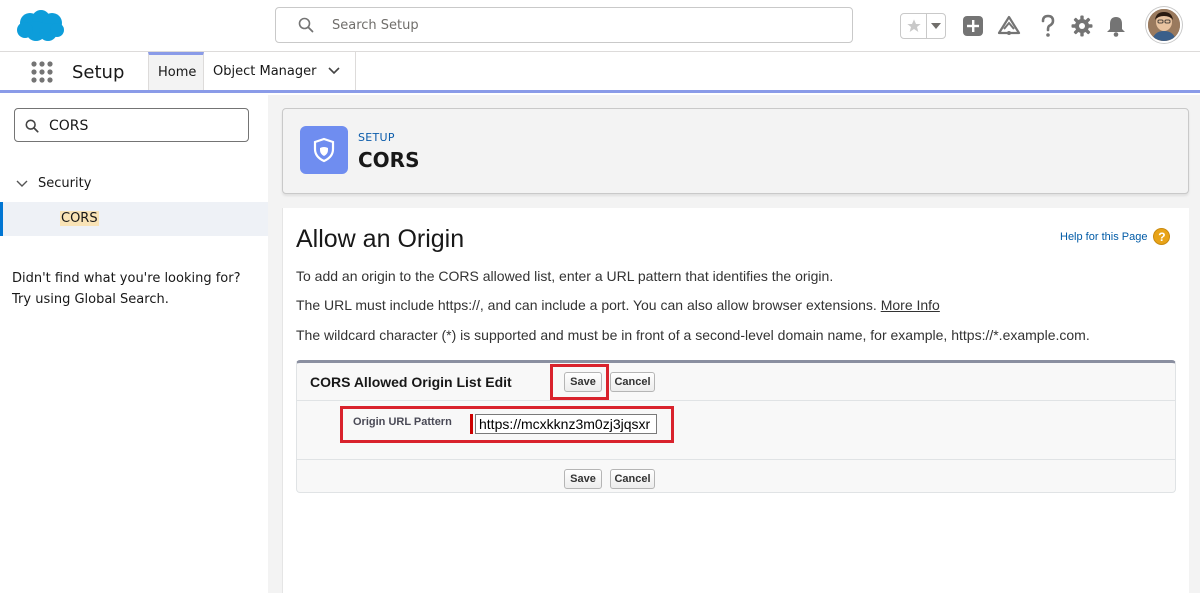 This screenshot has width=1200, height=593. I want to click on help-for-this-page-link: Help for this Page ?, so click(1115, 236).